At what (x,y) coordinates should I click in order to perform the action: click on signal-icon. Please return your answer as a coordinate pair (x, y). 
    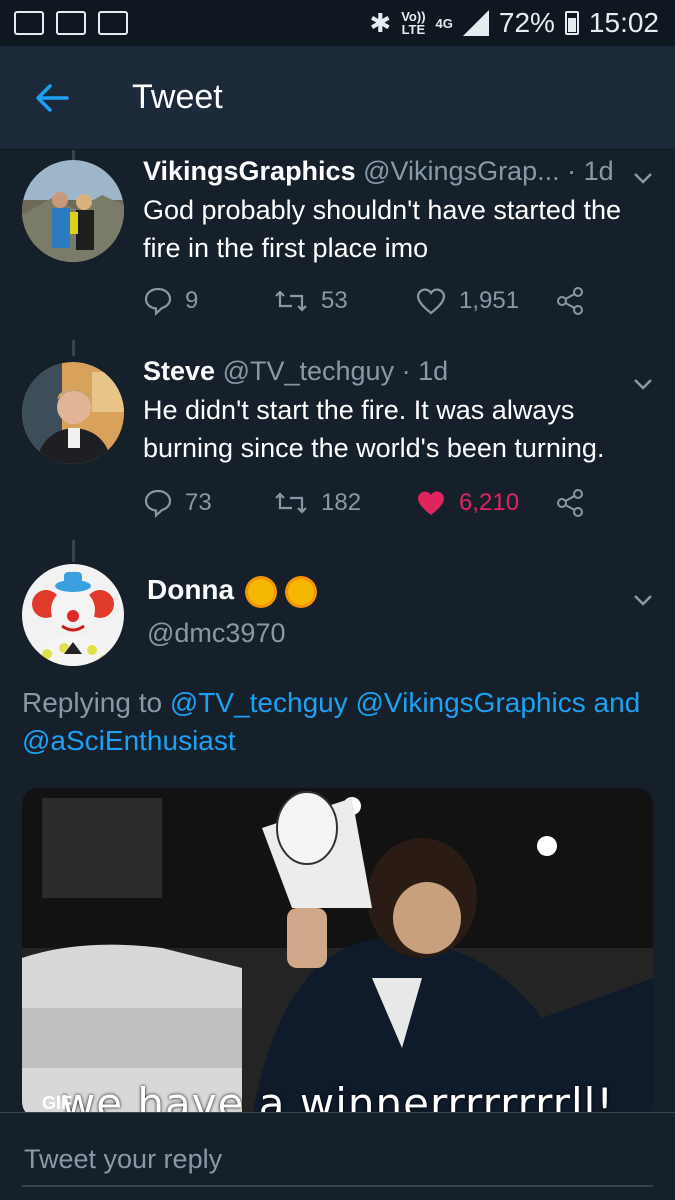
    Looking at the image, I should click on (475, 23).